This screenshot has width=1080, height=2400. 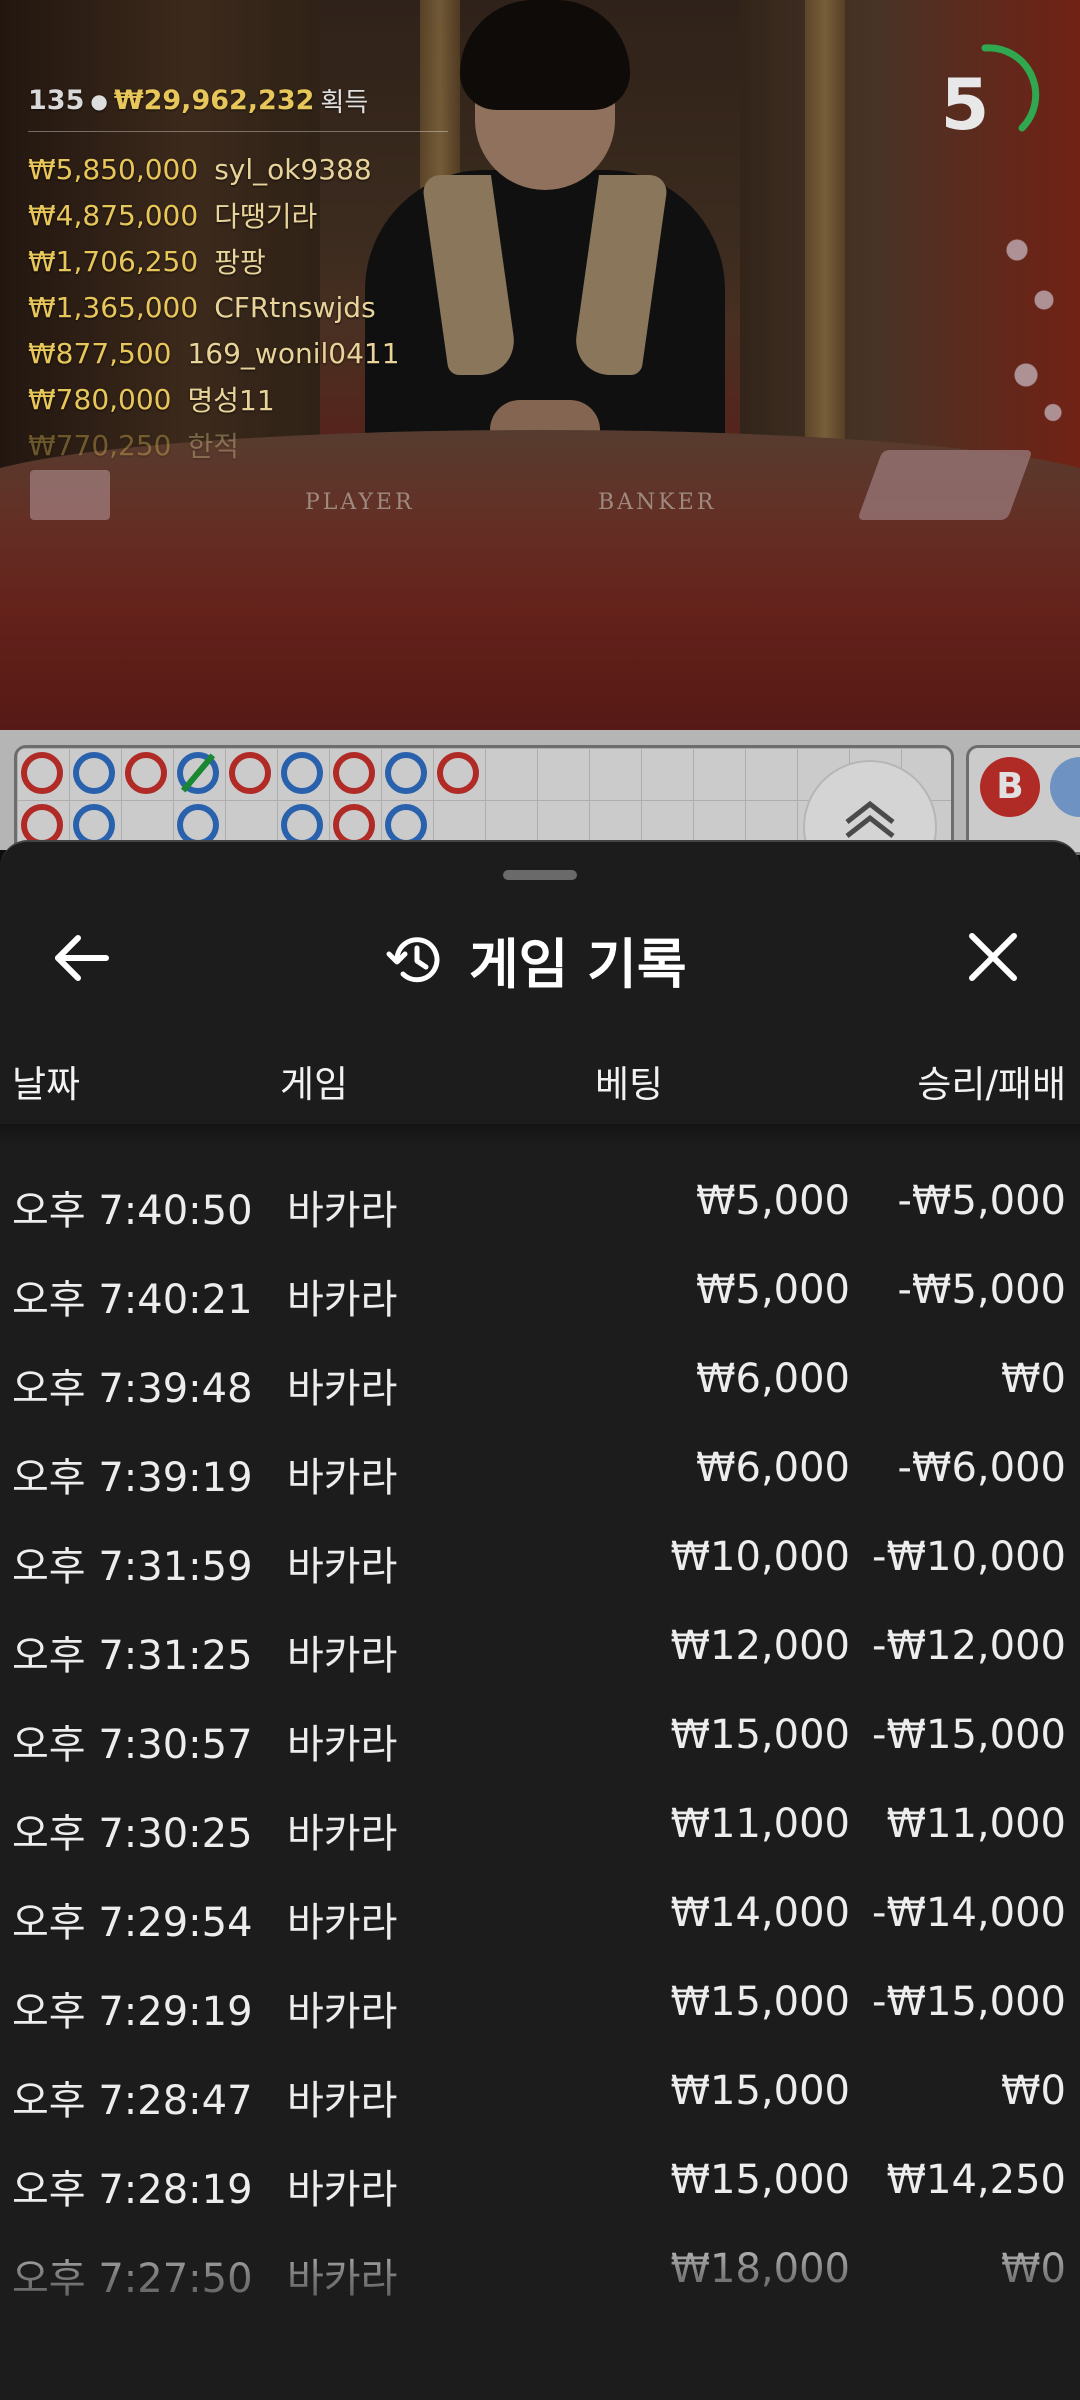 What do you see at coordinates (132, 1745) in the screenshot?
I see `row-time: 오후 7:30:57` at bounding box center [132, 1745].